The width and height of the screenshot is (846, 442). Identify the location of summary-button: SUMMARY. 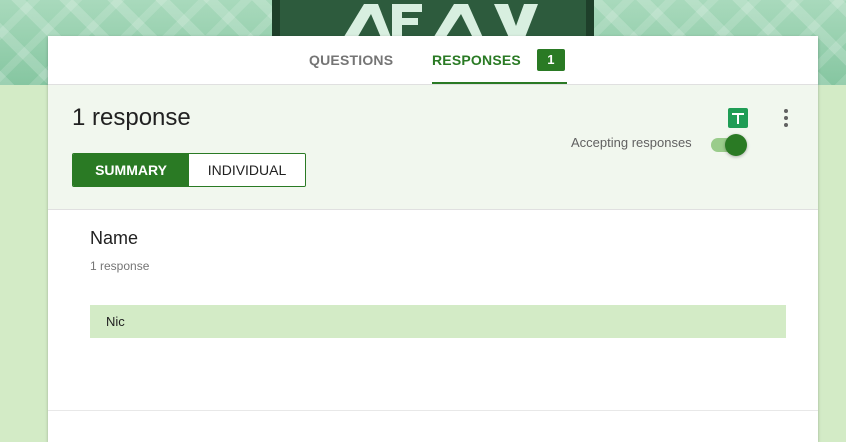
(131, 170).